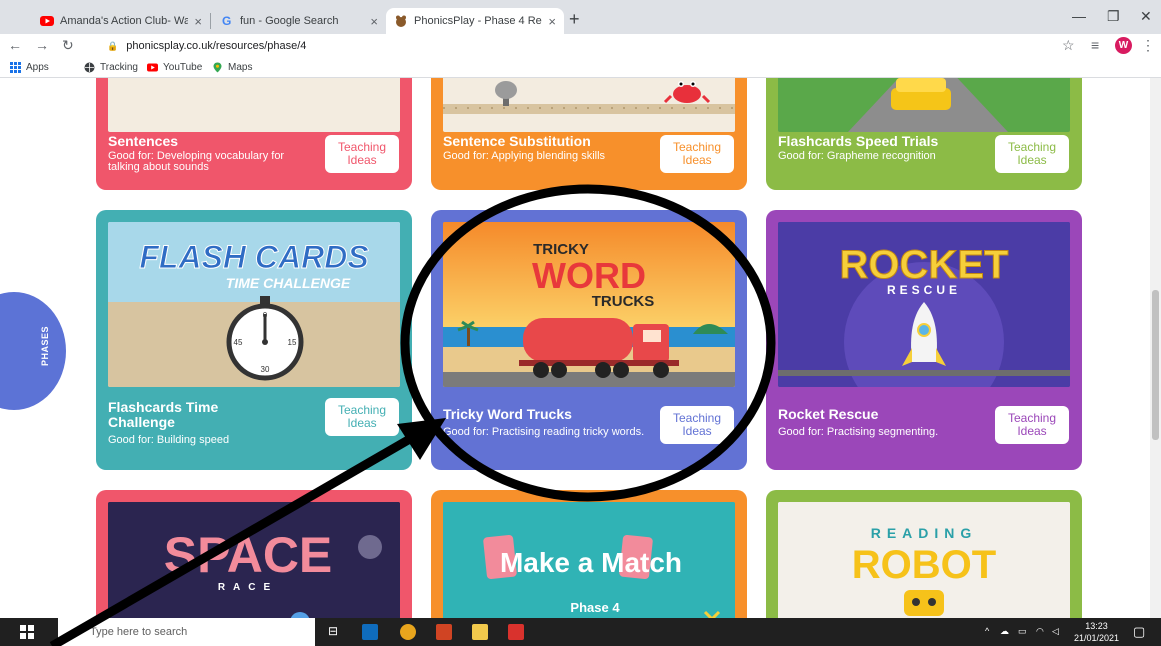  I want to click on card-title: Sentences, so click(143, 141).